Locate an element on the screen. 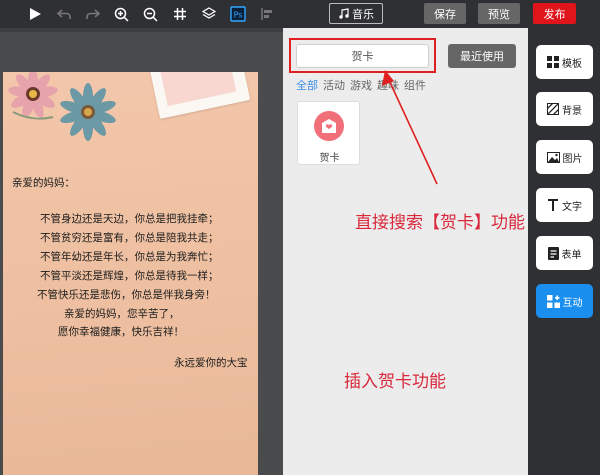 The height and width of the screenshot is (475, 600). sidebar-item-interaction: 互动 is located at coordinates (564, 301).